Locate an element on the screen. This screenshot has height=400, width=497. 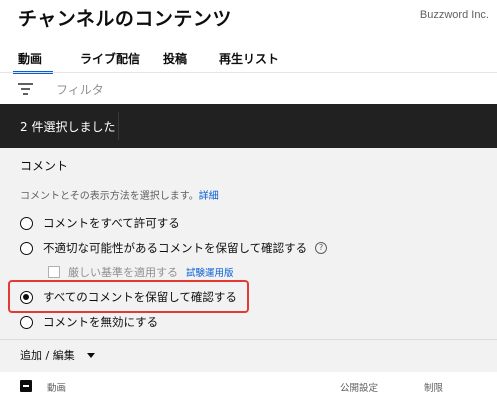
details-link: 詳細 is located at coordinates (209, 196).